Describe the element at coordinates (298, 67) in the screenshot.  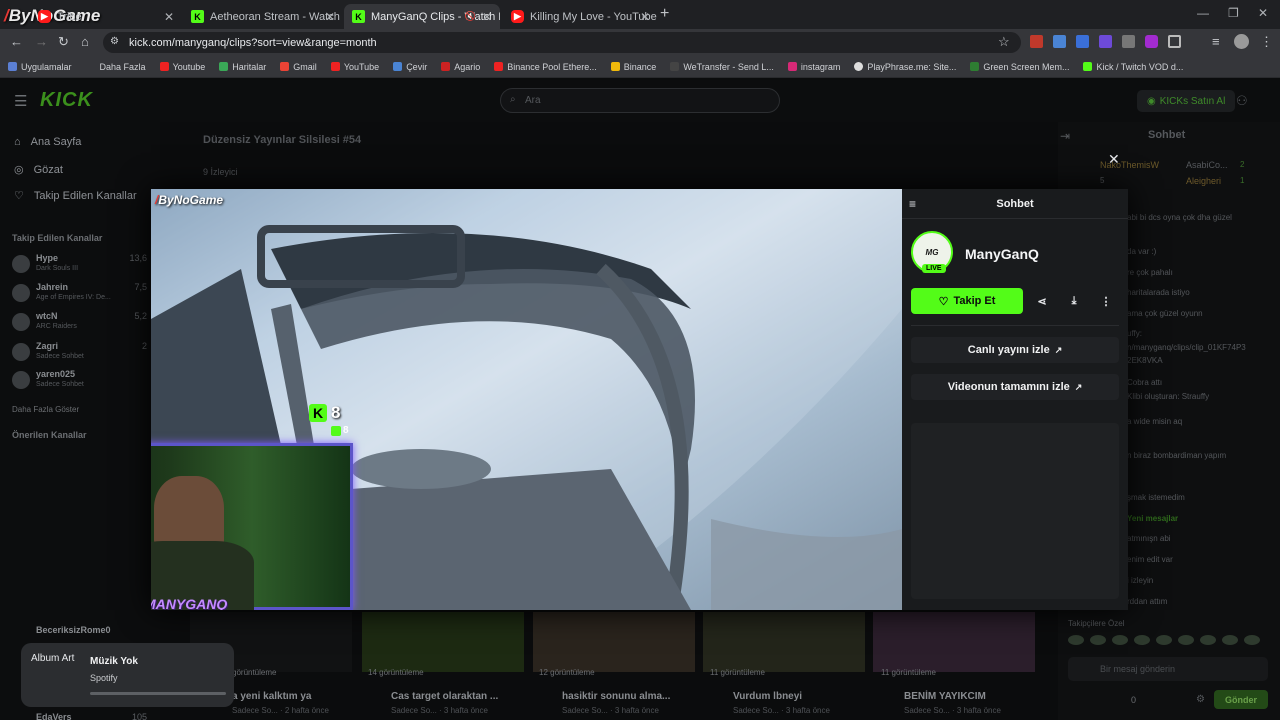
I see `bookmark-item: Gmail` at that location.